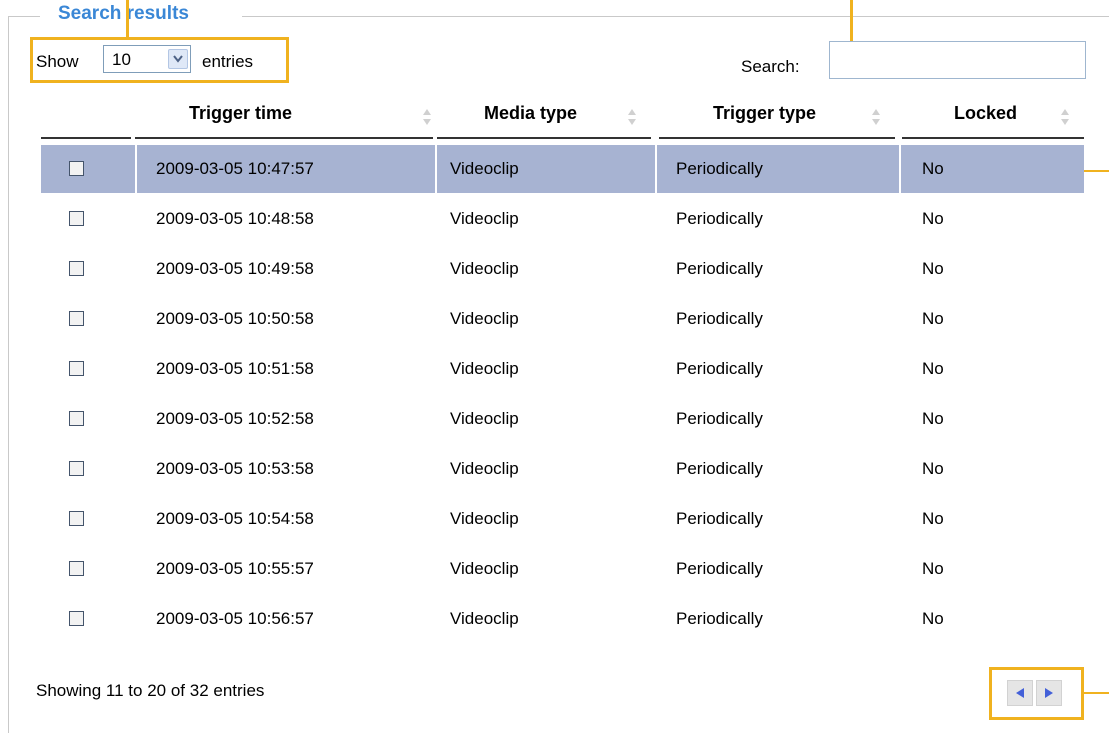 Image resolution: width=1109 pixels, height=733 pixels. Describe the element at coordinates (121, 59) in the screenshot. I see `entries-select-value: 10` at that location.